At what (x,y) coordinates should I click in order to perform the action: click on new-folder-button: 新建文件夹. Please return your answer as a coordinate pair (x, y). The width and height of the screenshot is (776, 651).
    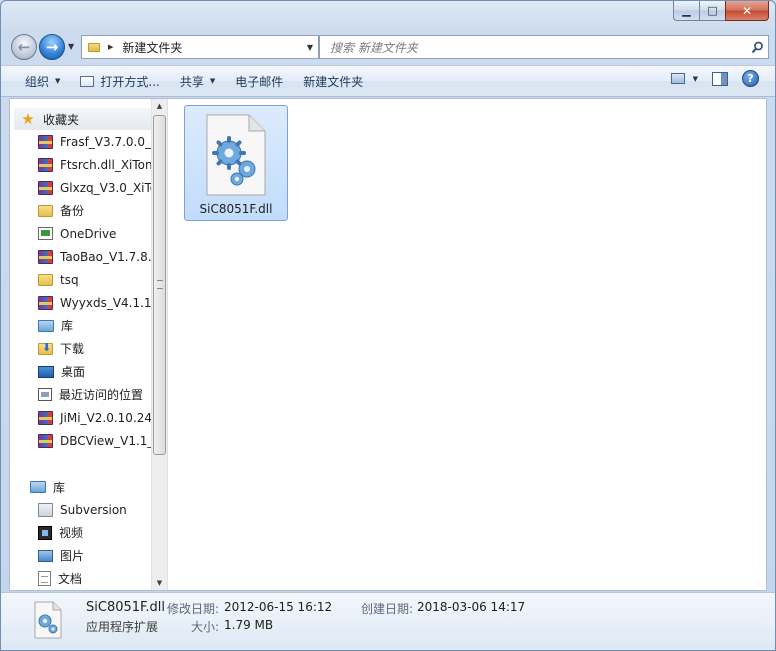
    Looking at the image, I should click on (333, 81).